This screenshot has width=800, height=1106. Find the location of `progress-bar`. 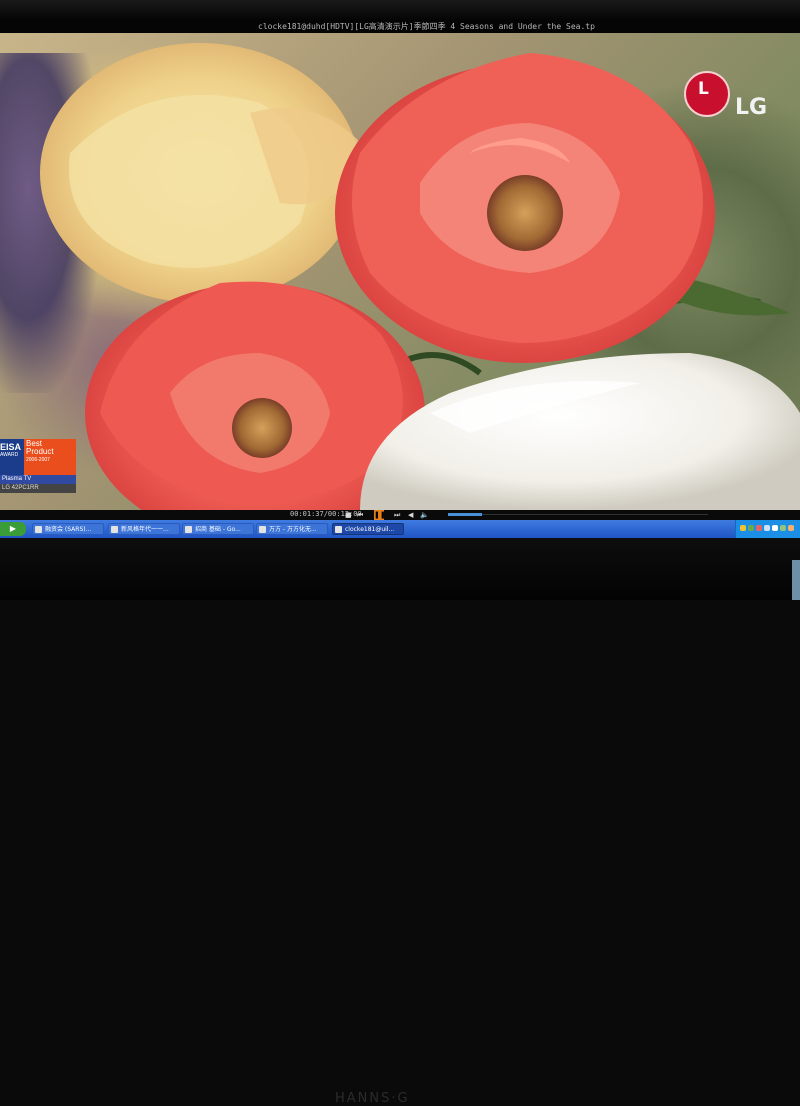

progress-bar is located at coordinates (465, 514).